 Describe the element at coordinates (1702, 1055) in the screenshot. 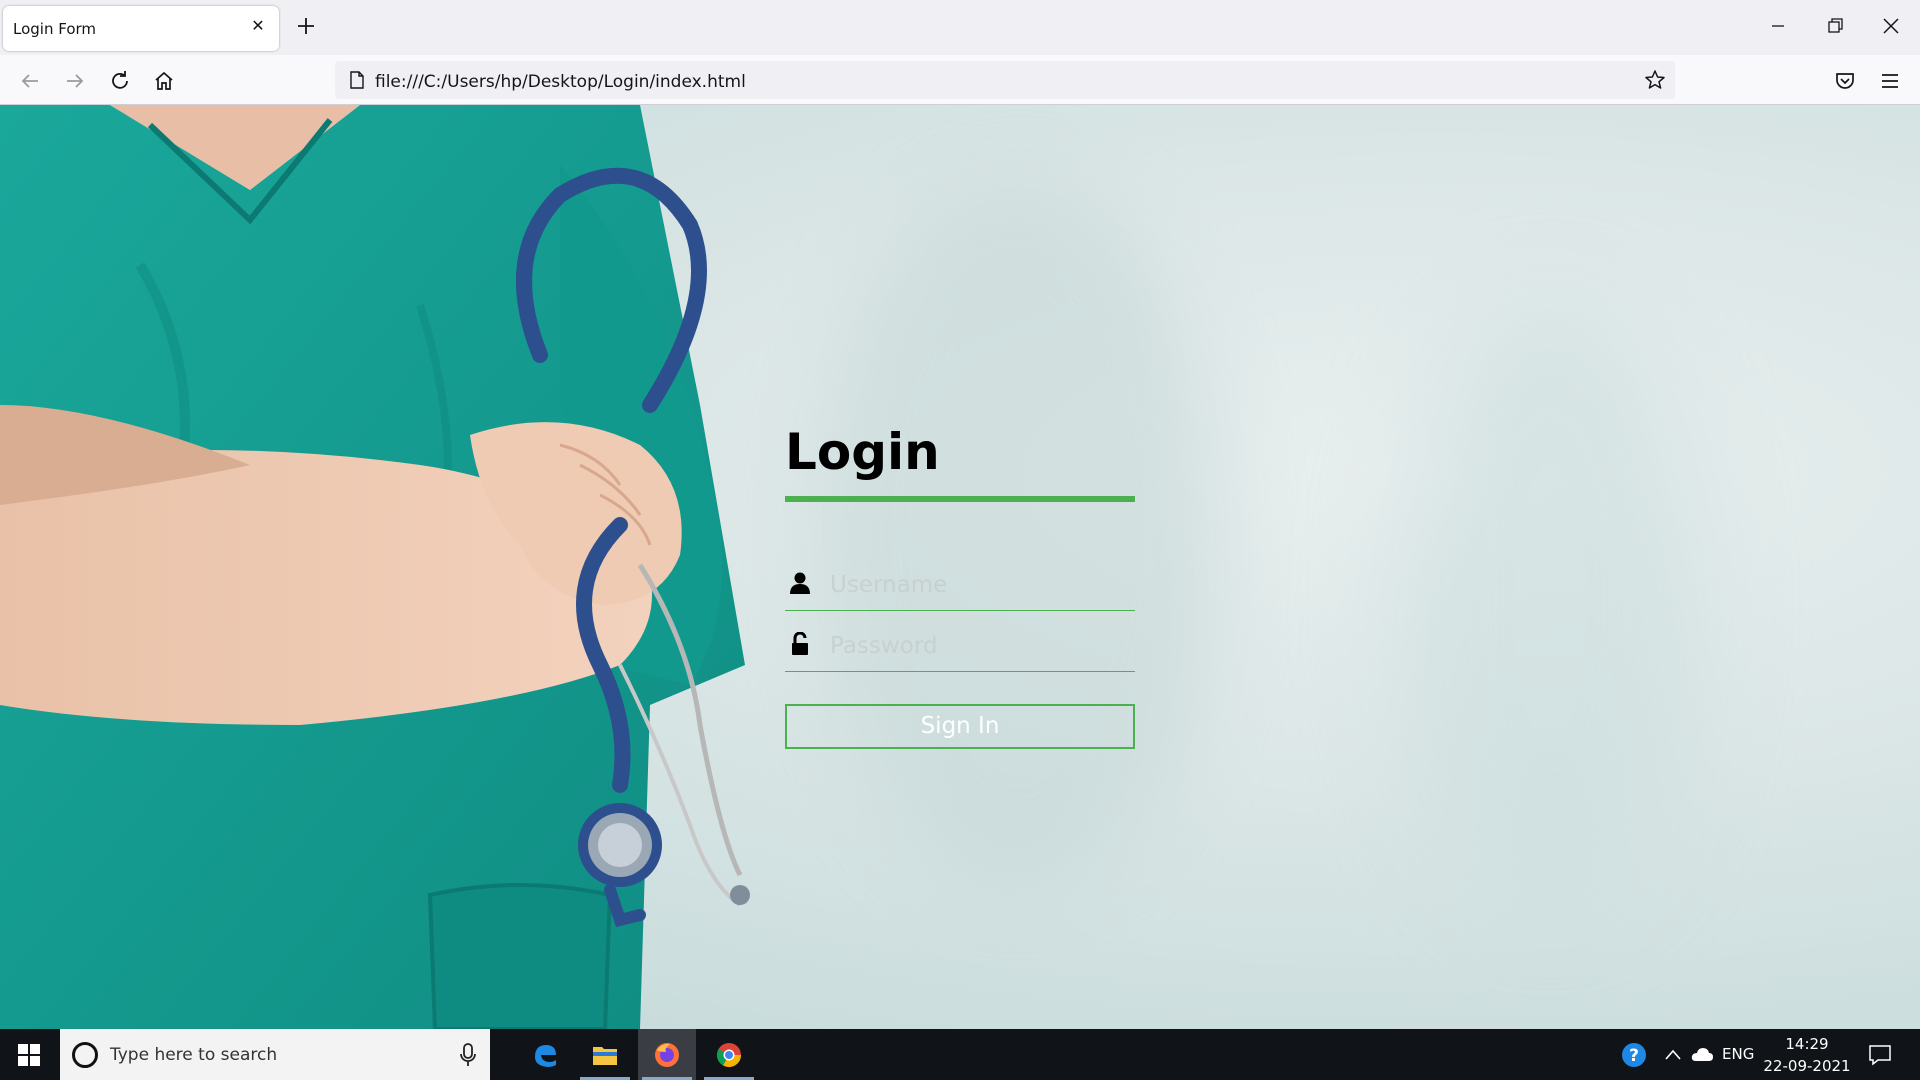

I see `onedrive-cloud-icon` at that location.